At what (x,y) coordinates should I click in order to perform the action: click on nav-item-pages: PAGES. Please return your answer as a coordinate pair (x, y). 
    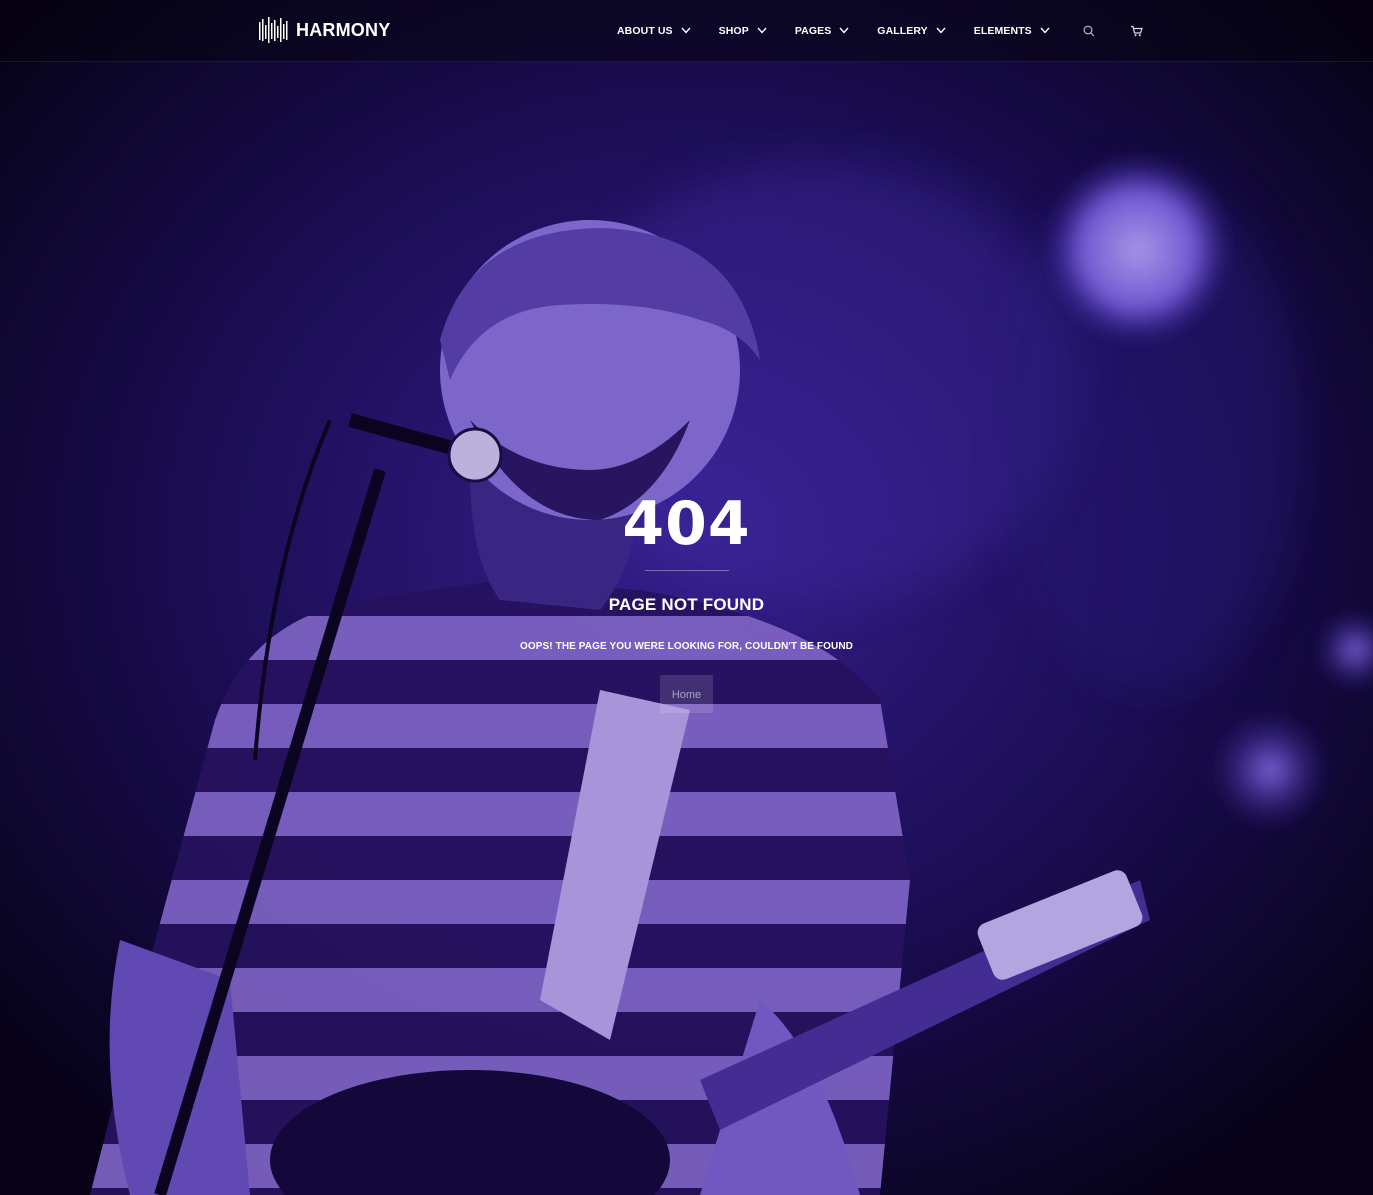
    Looking at the image, I should click on (822, 30).